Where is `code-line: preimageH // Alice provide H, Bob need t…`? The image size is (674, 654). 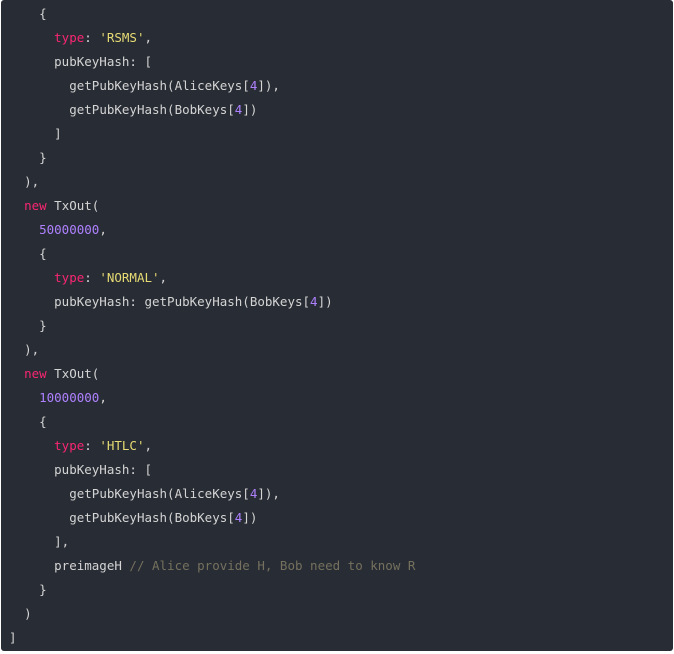
code-line: preimageH // Alice provide H, Bob need t… is located at coordinates (337, 566).